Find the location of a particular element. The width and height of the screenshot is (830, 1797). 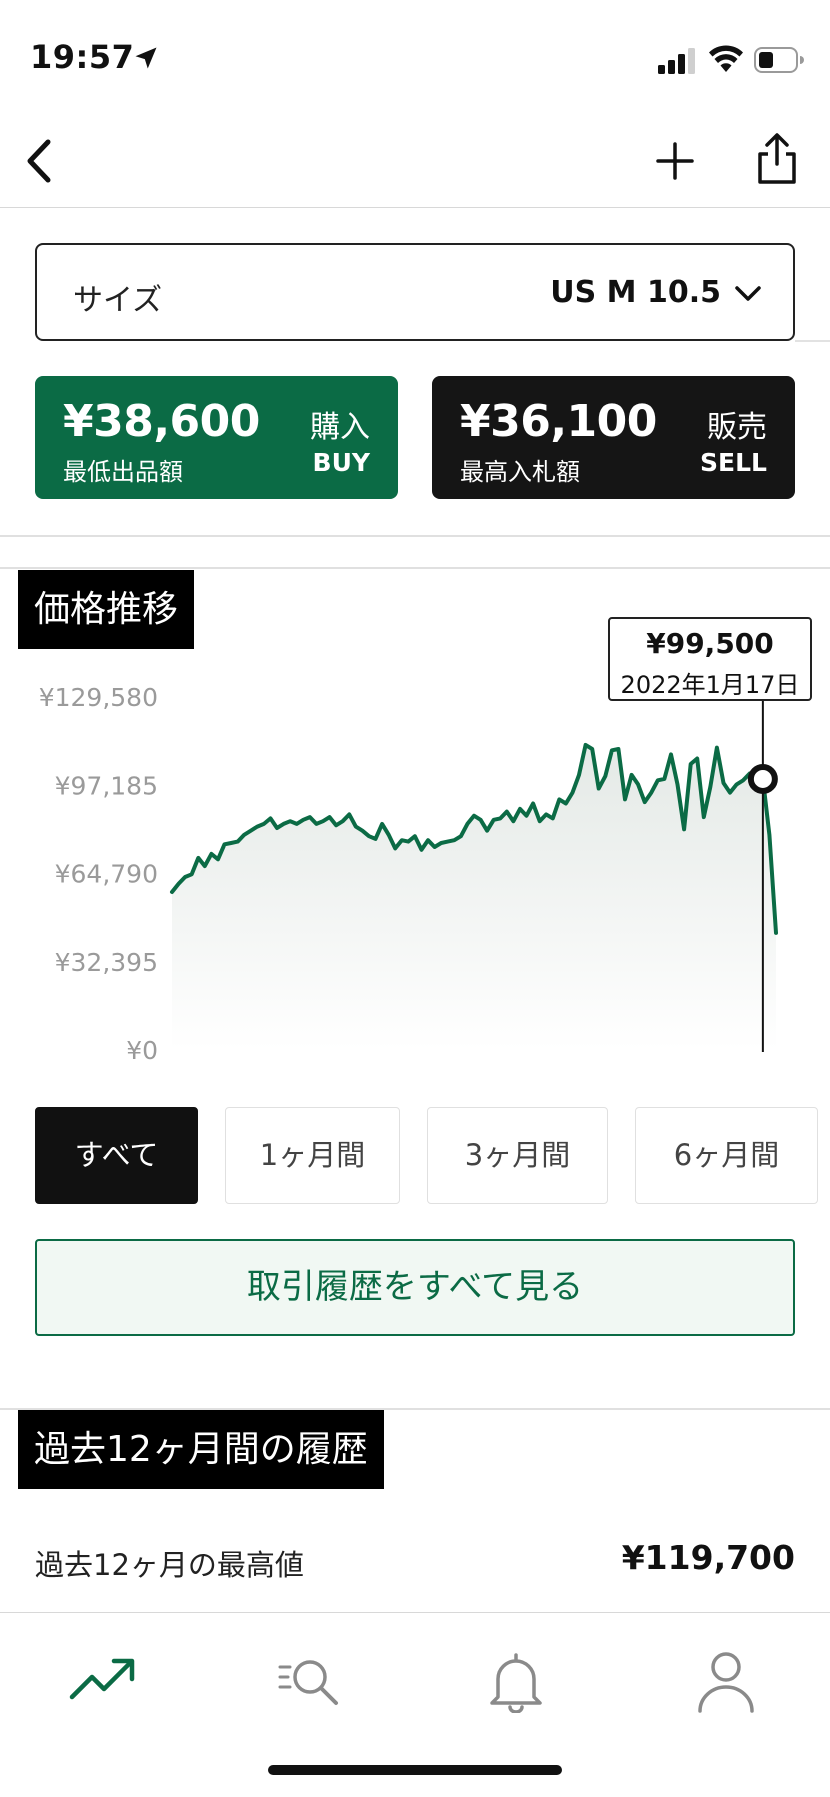

period-tab-all: すべて is located at coordinates (116, 1155).